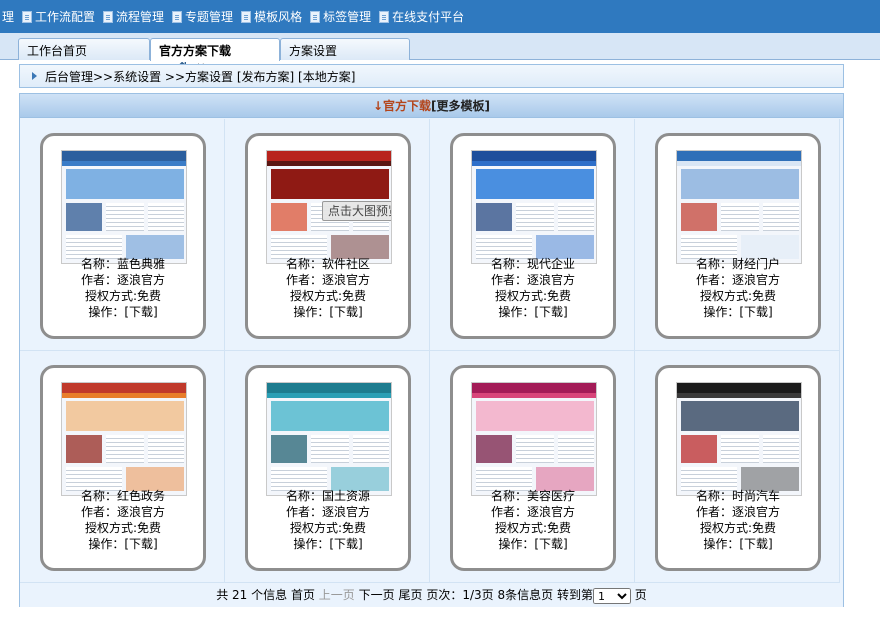 The height and width of the screenshot is (619, 880). What do you see at coordinates (431, 76) in the screenshot?
I see `breadcrumb: 后台管理>>系统设置 >>方案设置 [发布方案] [本地方案]` at bounding box center [431, 76].